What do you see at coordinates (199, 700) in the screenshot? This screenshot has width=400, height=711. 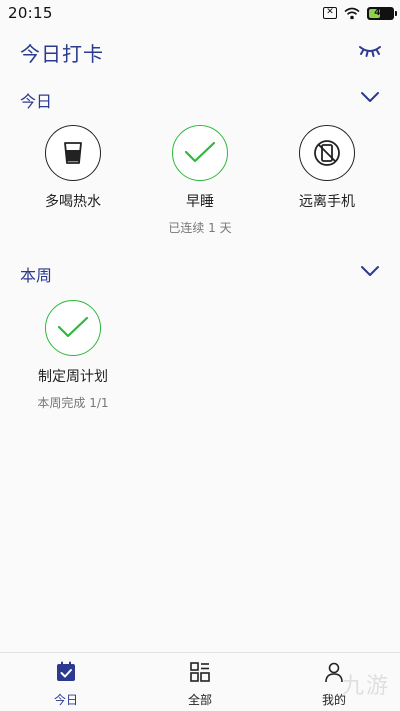 I see `nav-label: 全部` at bounding box center [199, 700].